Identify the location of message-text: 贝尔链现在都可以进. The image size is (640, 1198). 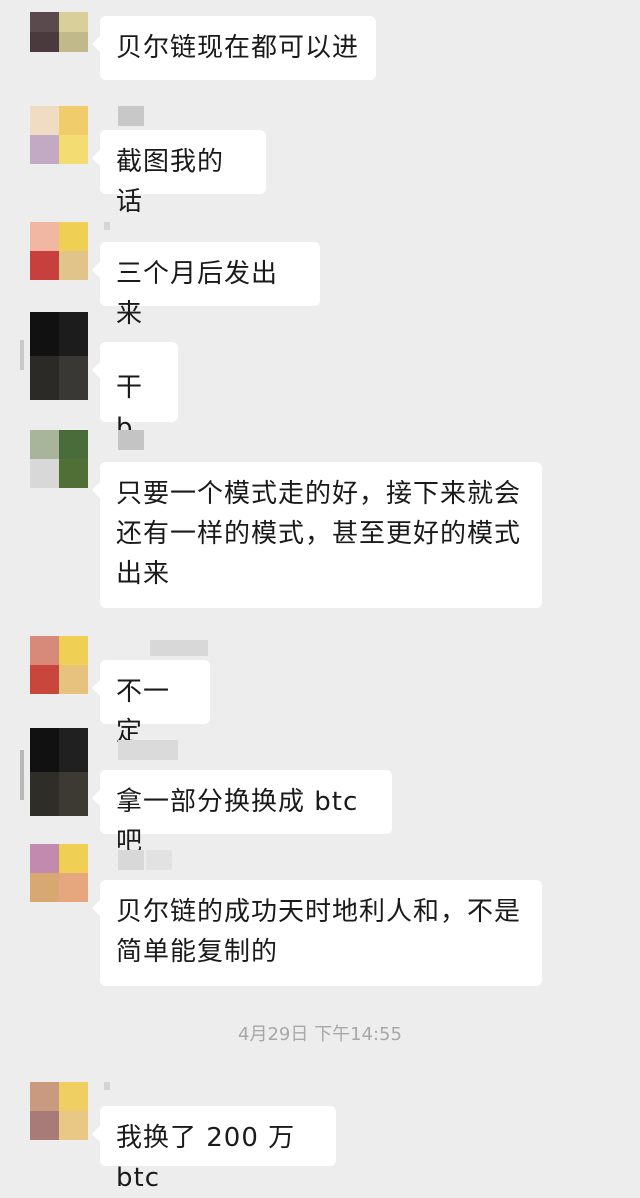
(238, 48).